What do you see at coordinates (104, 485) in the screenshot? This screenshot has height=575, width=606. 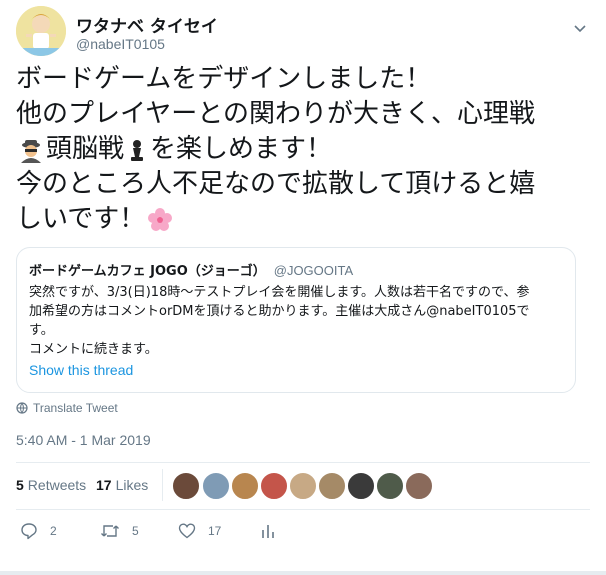 I see `likes-count: 17` at bounding box center [104, 485].